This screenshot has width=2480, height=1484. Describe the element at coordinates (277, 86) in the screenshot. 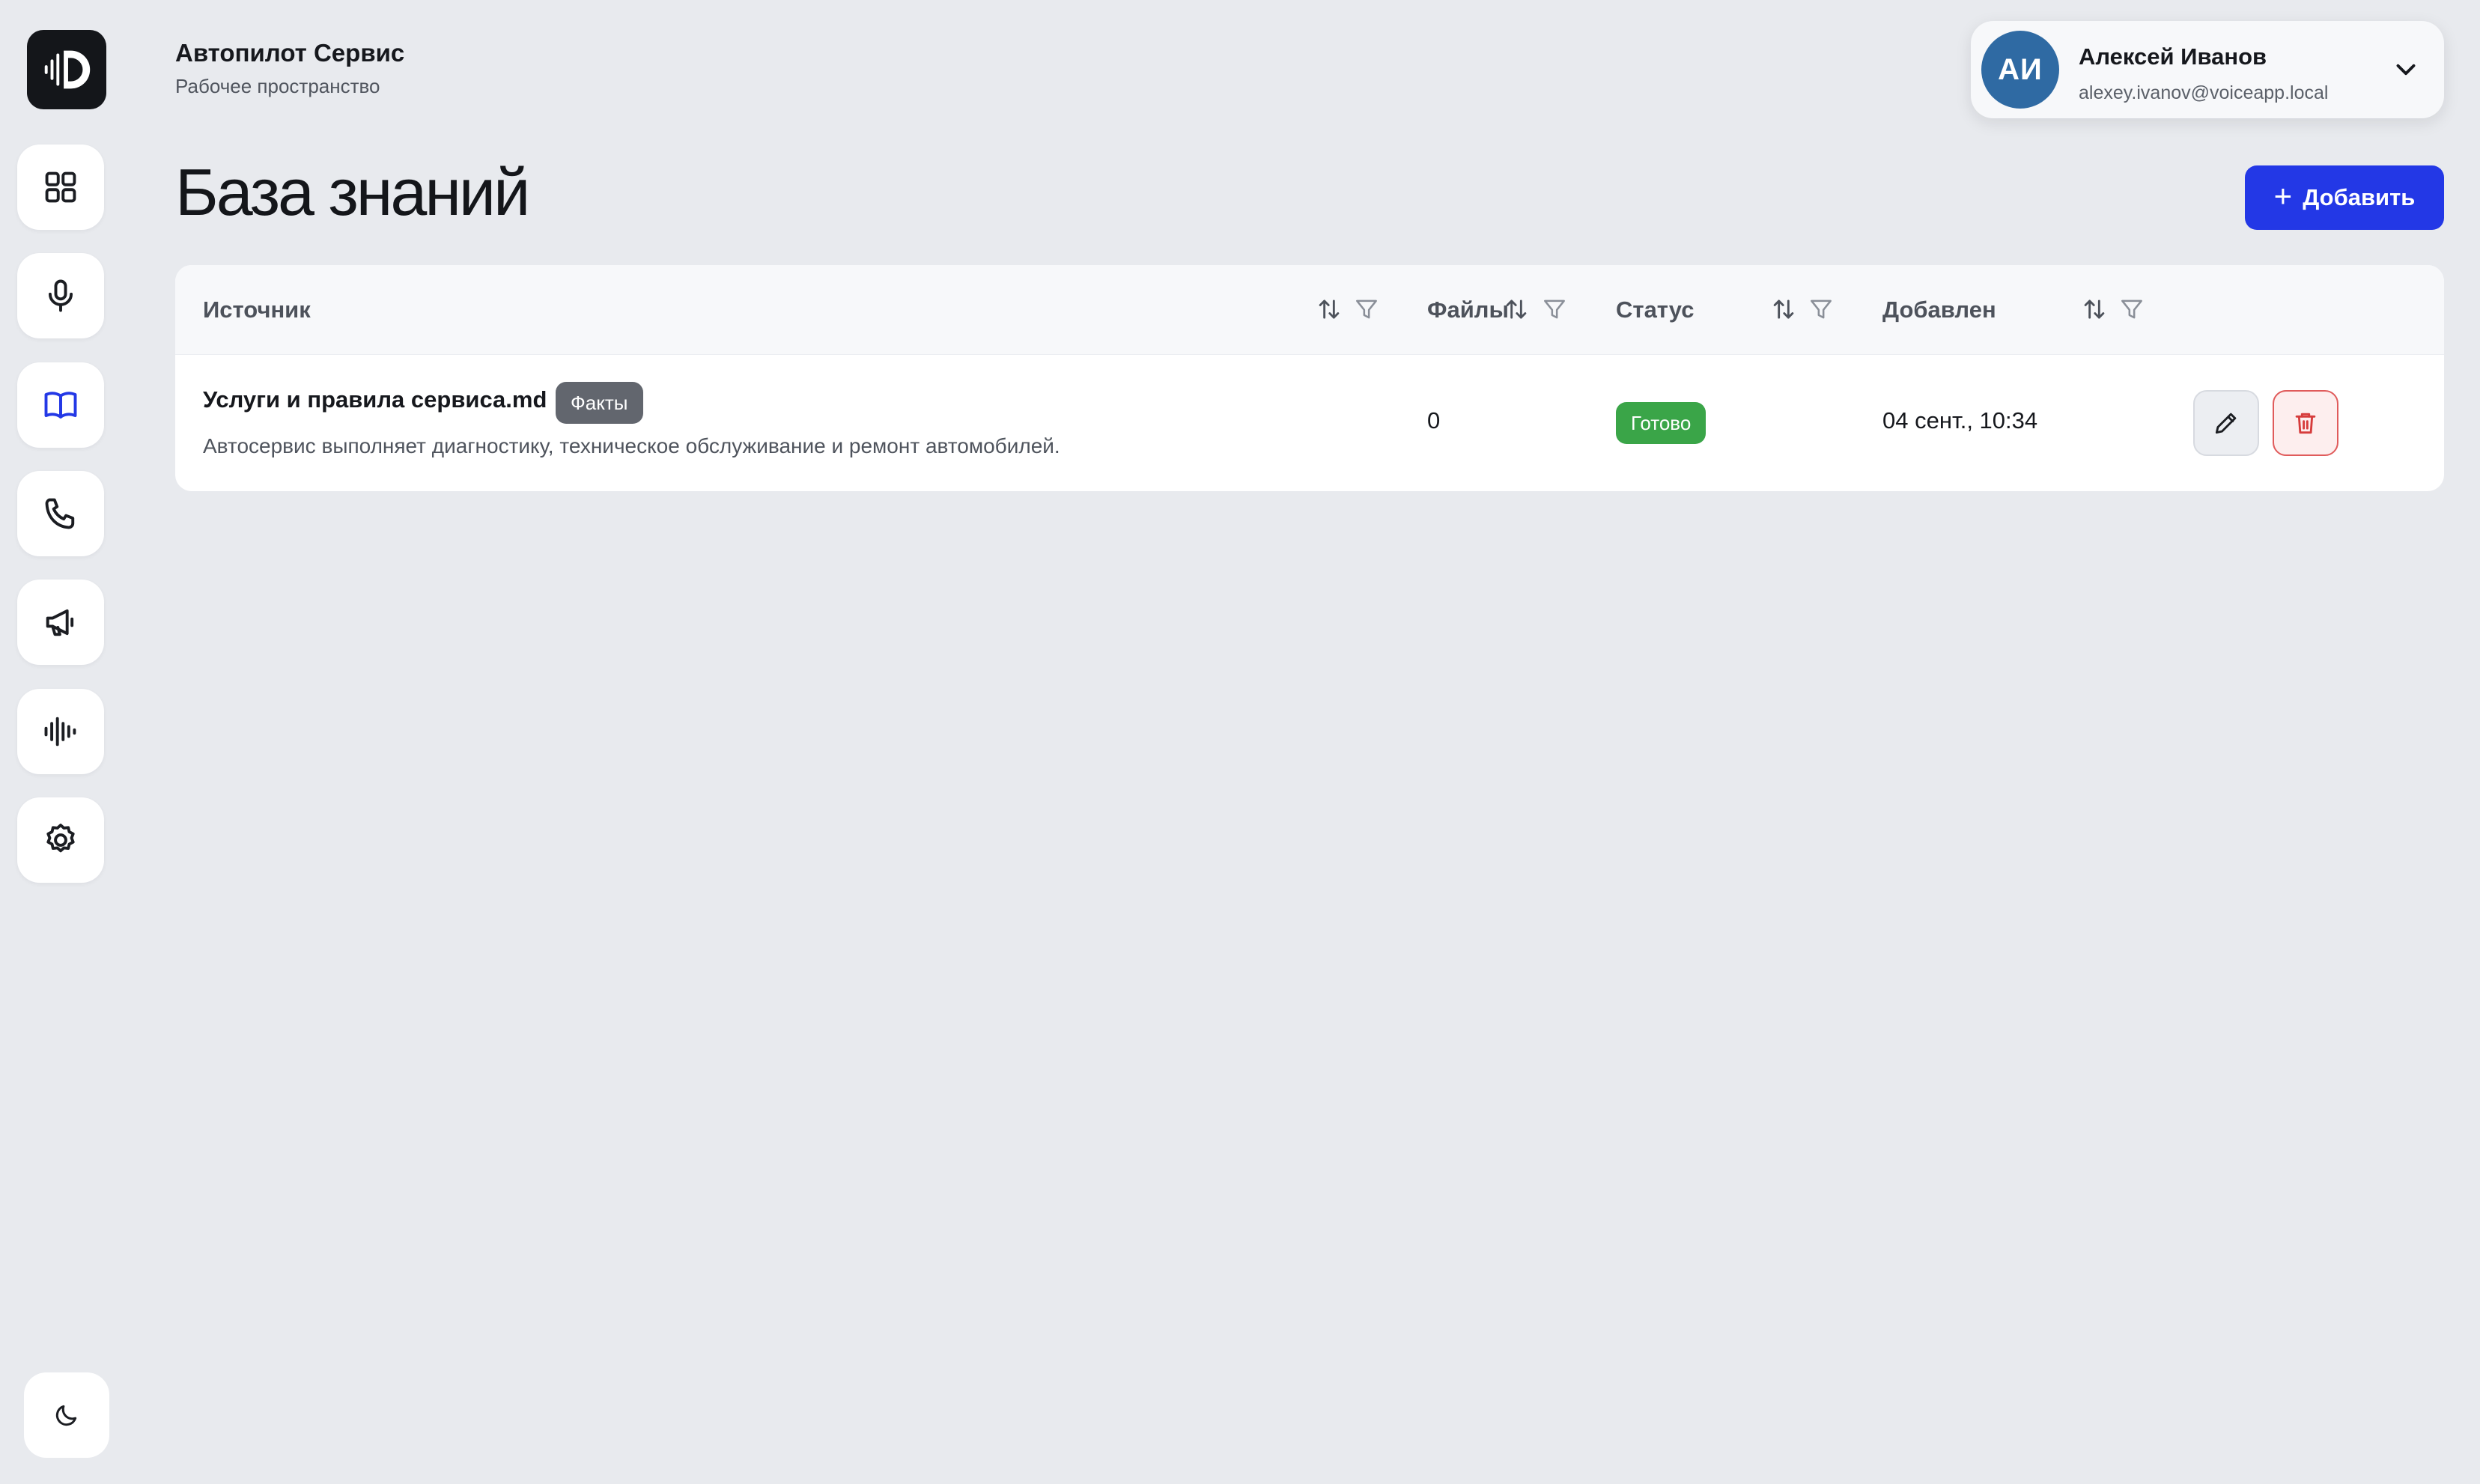

I see `workspace-subtitle: Рабочее пространство` at that location.